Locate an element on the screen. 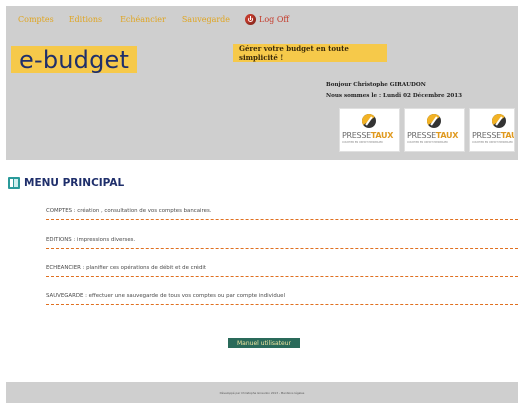  menu-item-editions: EDITIONS : impressions diverses. is located at coordinates (282, 243).